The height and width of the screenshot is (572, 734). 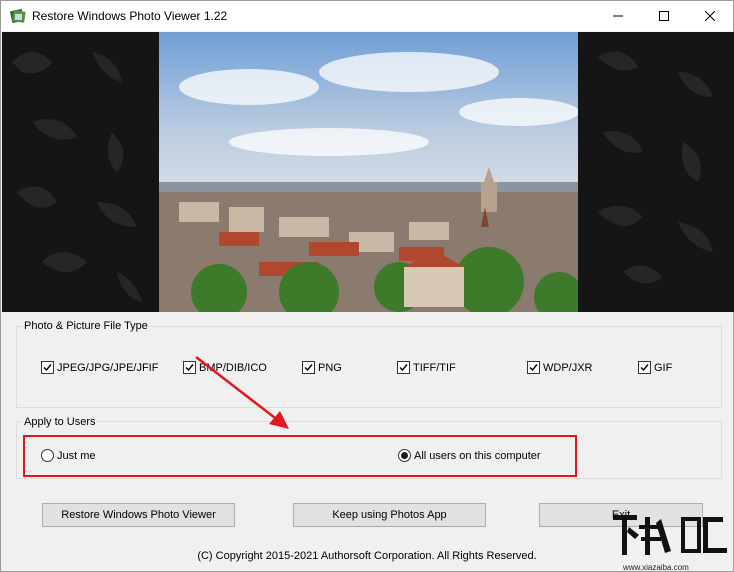 What do you see at coordinates (242, 392) in the screenshot?
I see `annotation-arrow-icon` at bounding box center [242, 392].